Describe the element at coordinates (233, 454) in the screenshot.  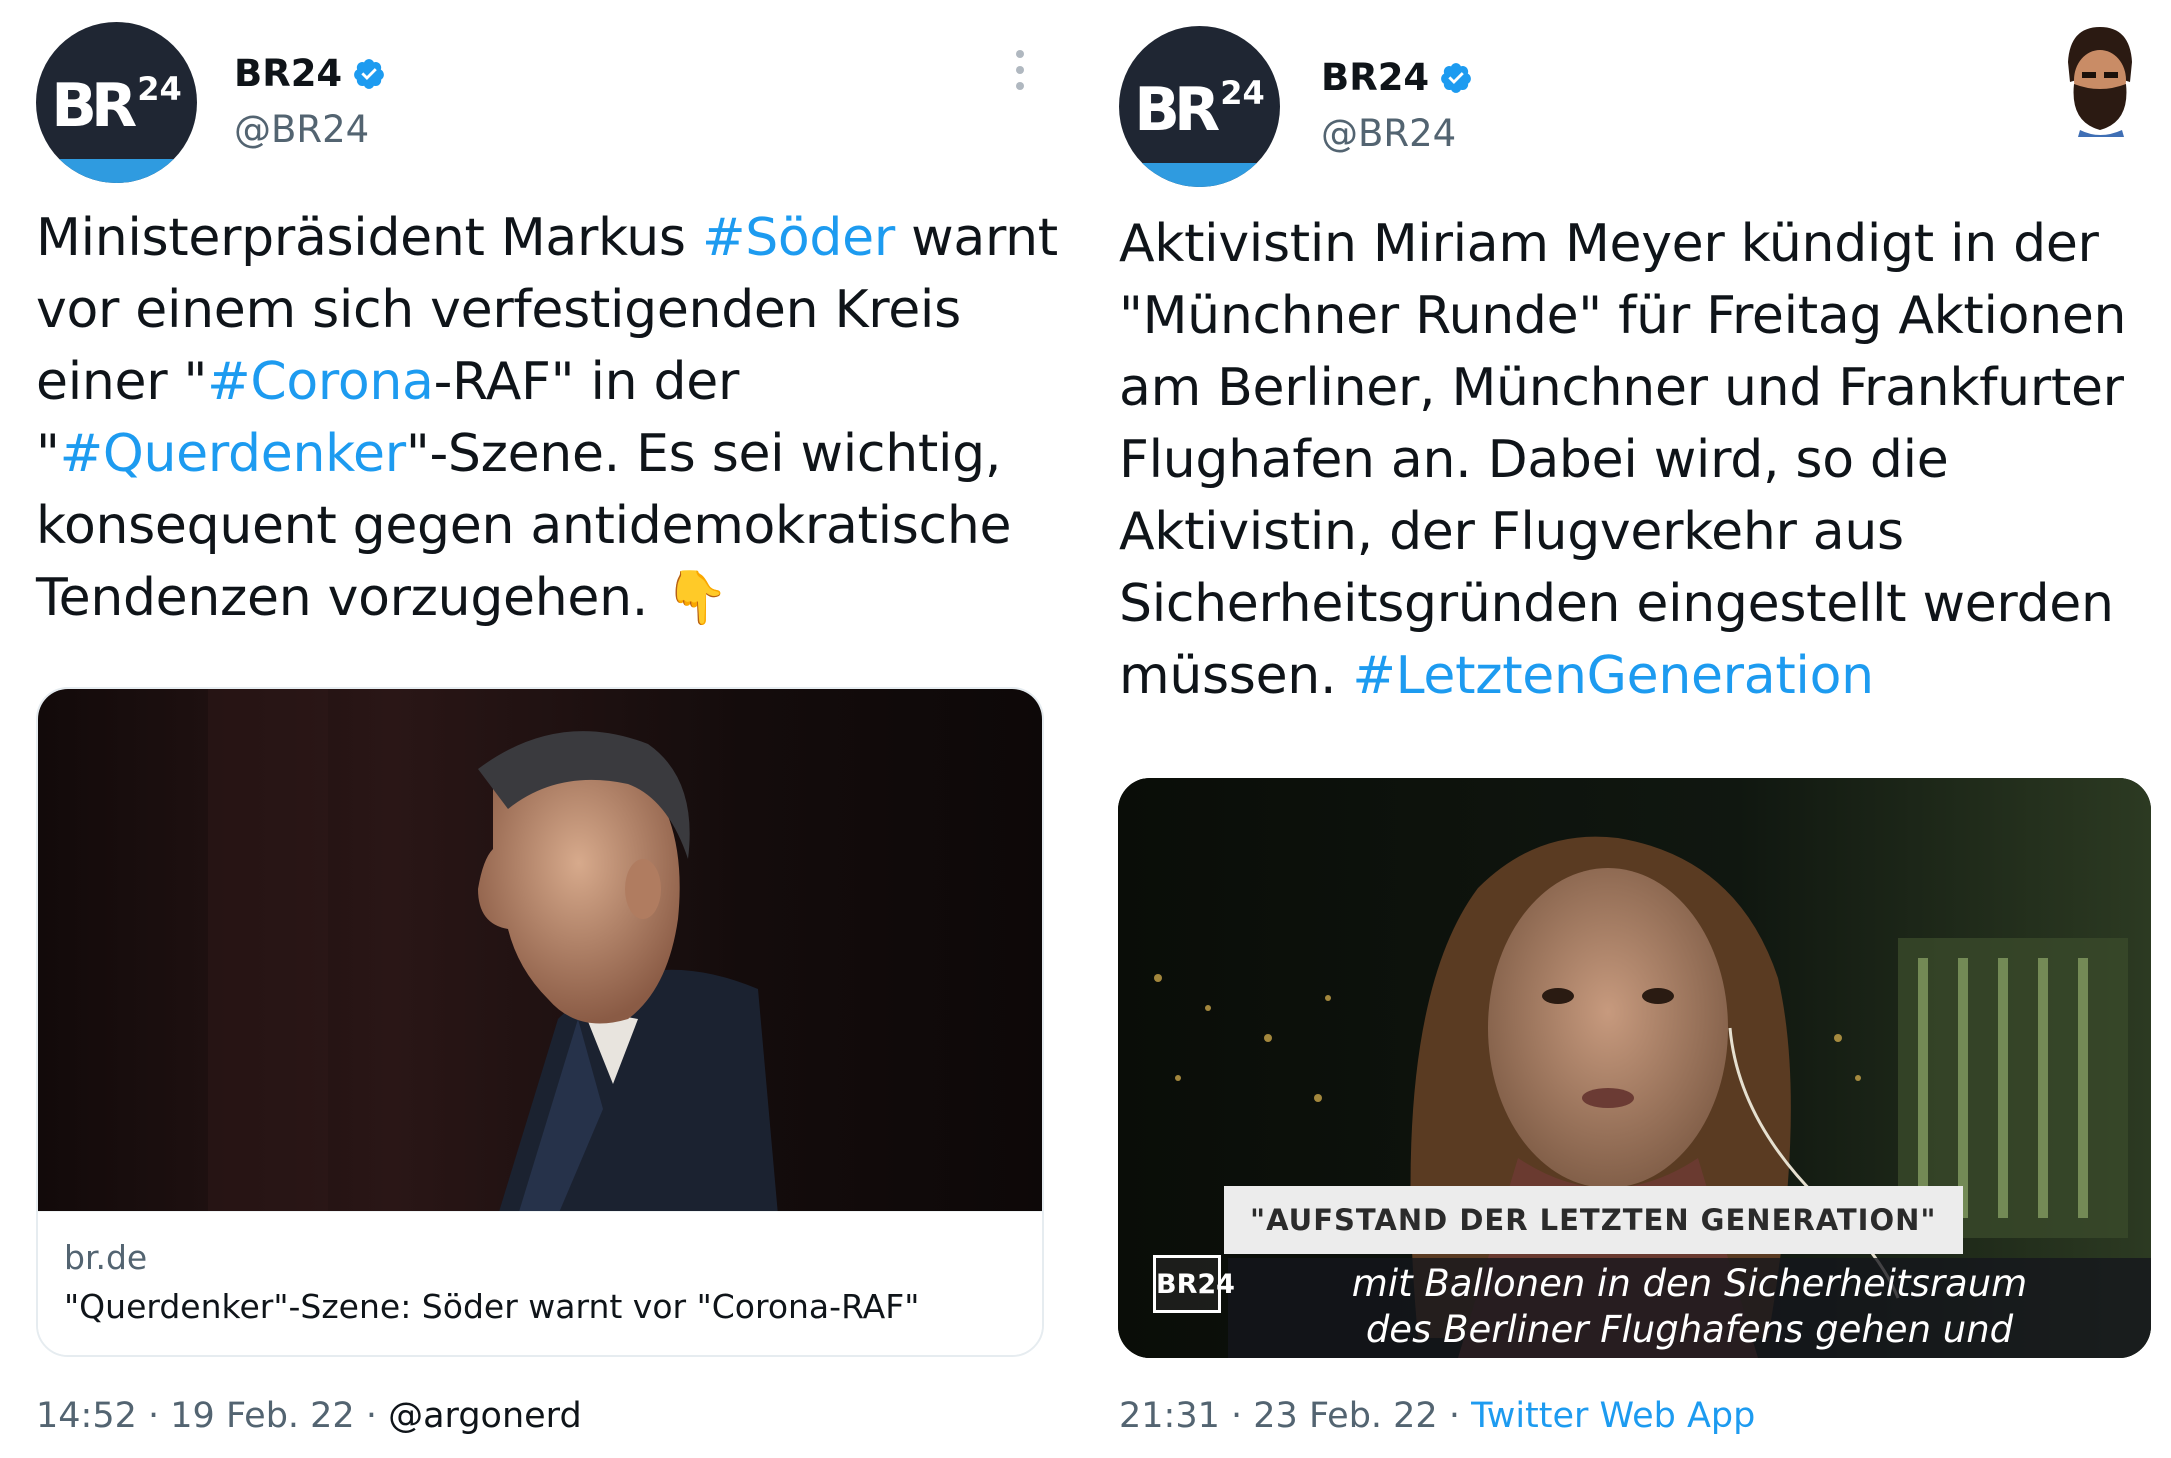
I see `hashtag-link: #Querdenker` at that location.